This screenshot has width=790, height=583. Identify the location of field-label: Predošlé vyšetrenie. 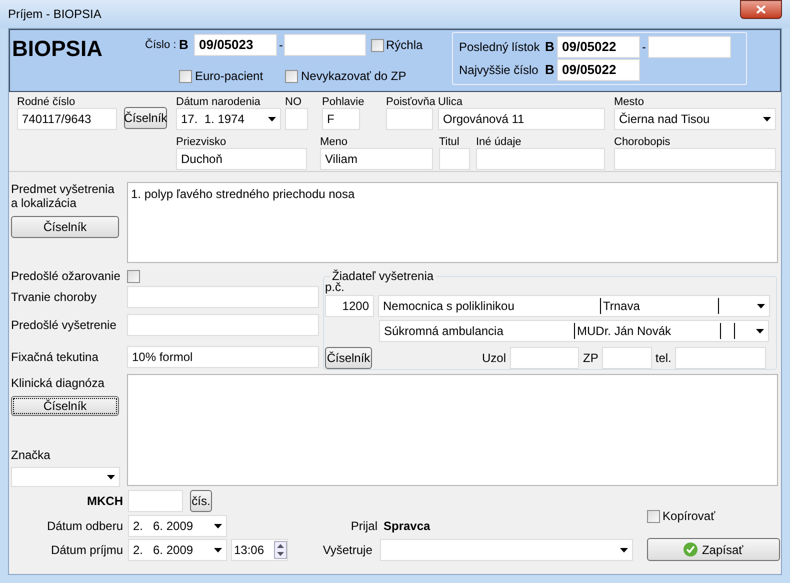
(64, 325).